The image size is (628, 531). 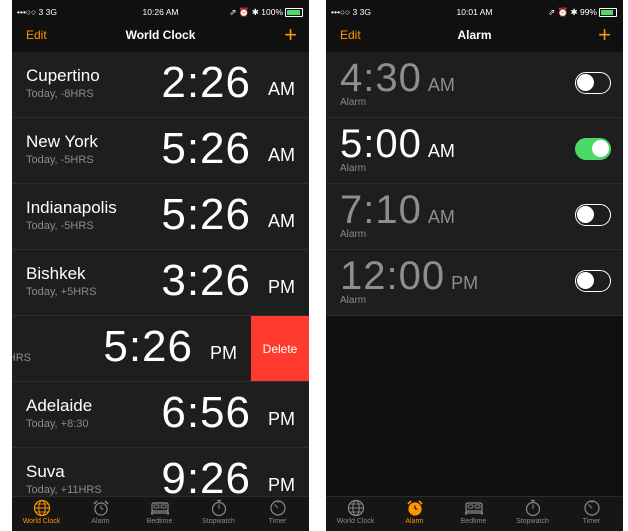 I want to click on clock-time: 3:26, so click(x=206, y=280).